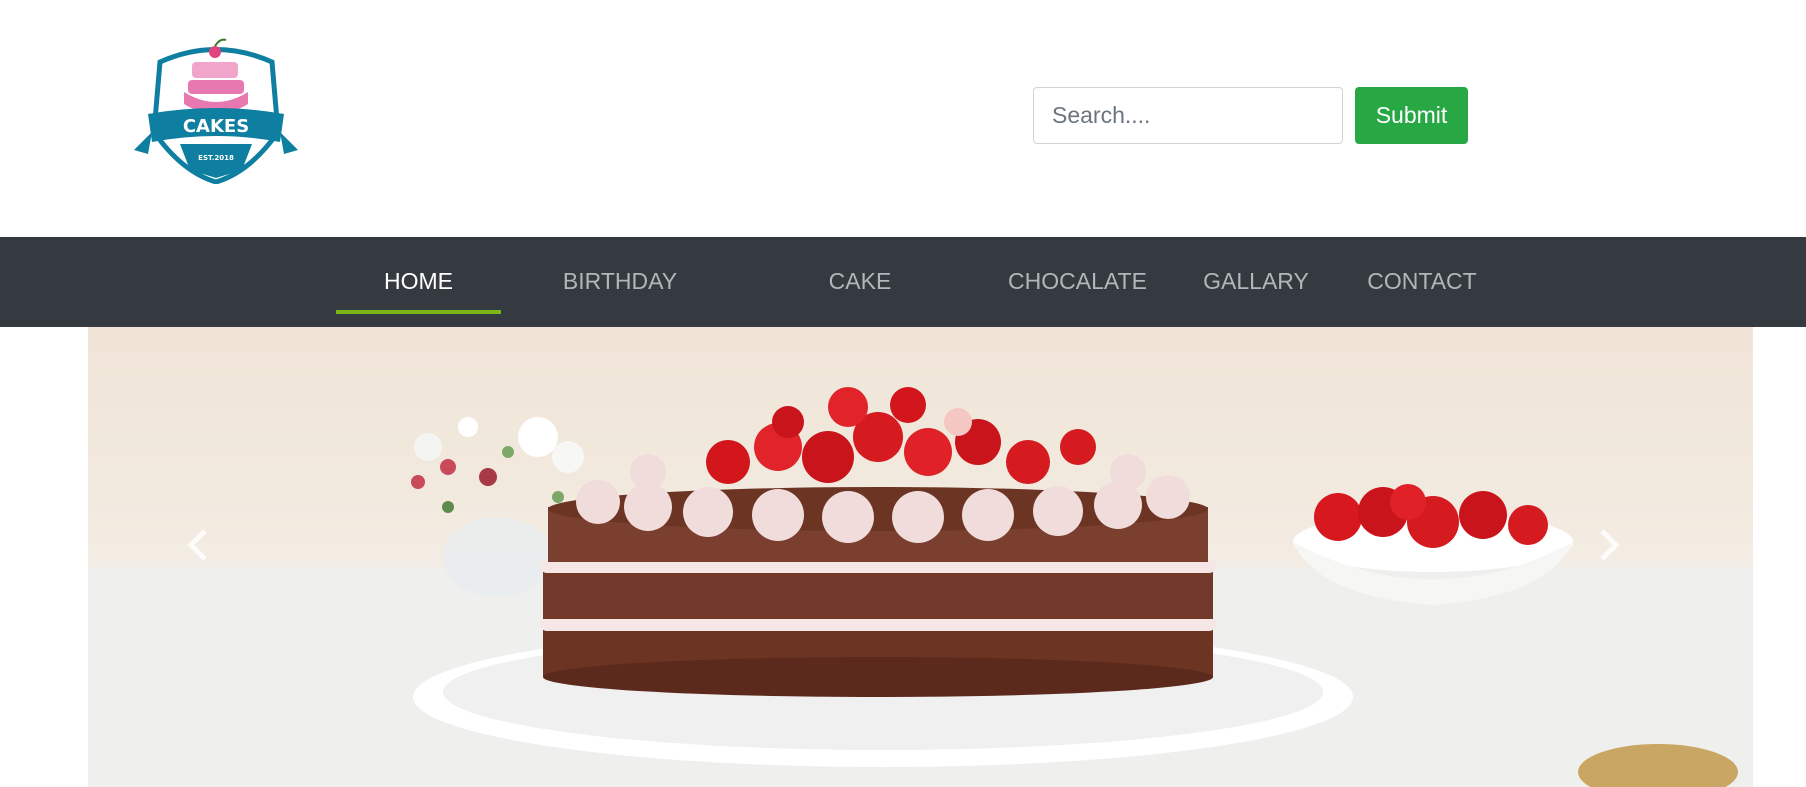 The image size is (1806, 787). I want to click on cakes-logo: CAKES EST.2018, so click(216, 108).